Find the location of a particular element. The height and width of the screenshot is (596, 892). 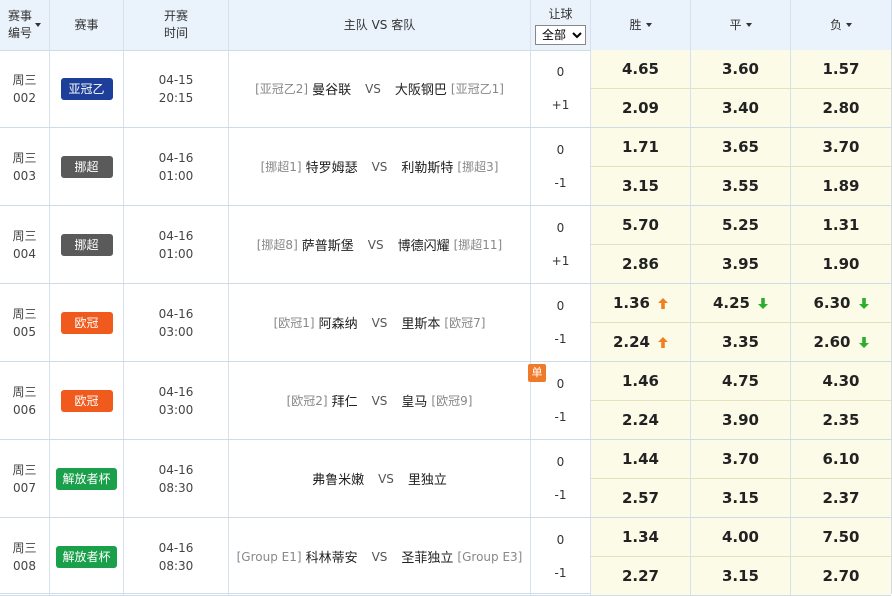

odds-button: 4.25 is located at coordinates (740, 303).